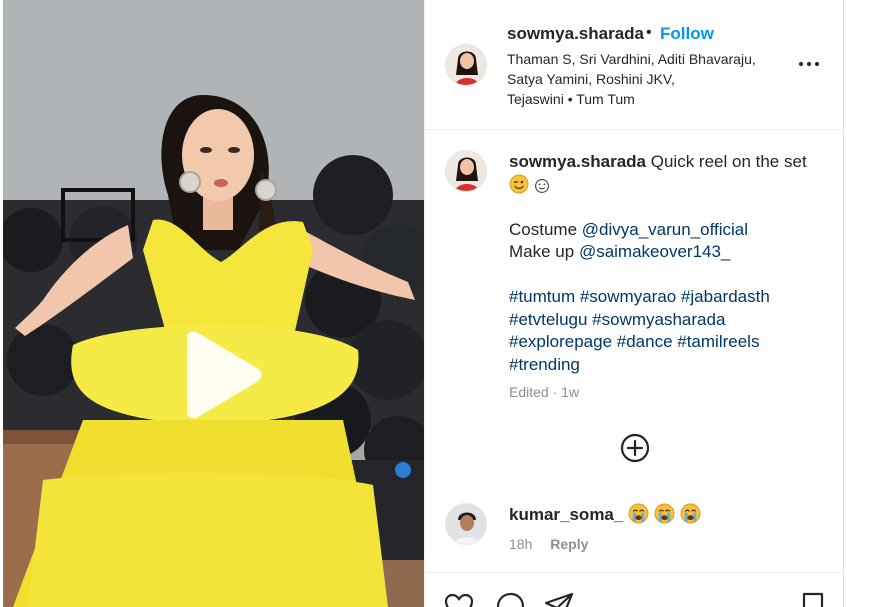 The width and height of the screenshot is (895, 607). What do you see at coordinates (466, 65) in the screenshot?
I see `author-avatar` at bounding box center [466, 65].